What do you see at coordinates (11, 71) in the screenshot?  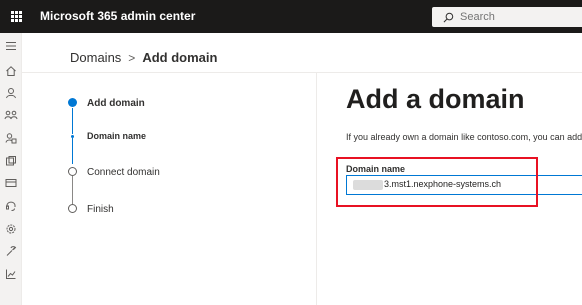 I see `home-icon` at bounding box center [11, 71].